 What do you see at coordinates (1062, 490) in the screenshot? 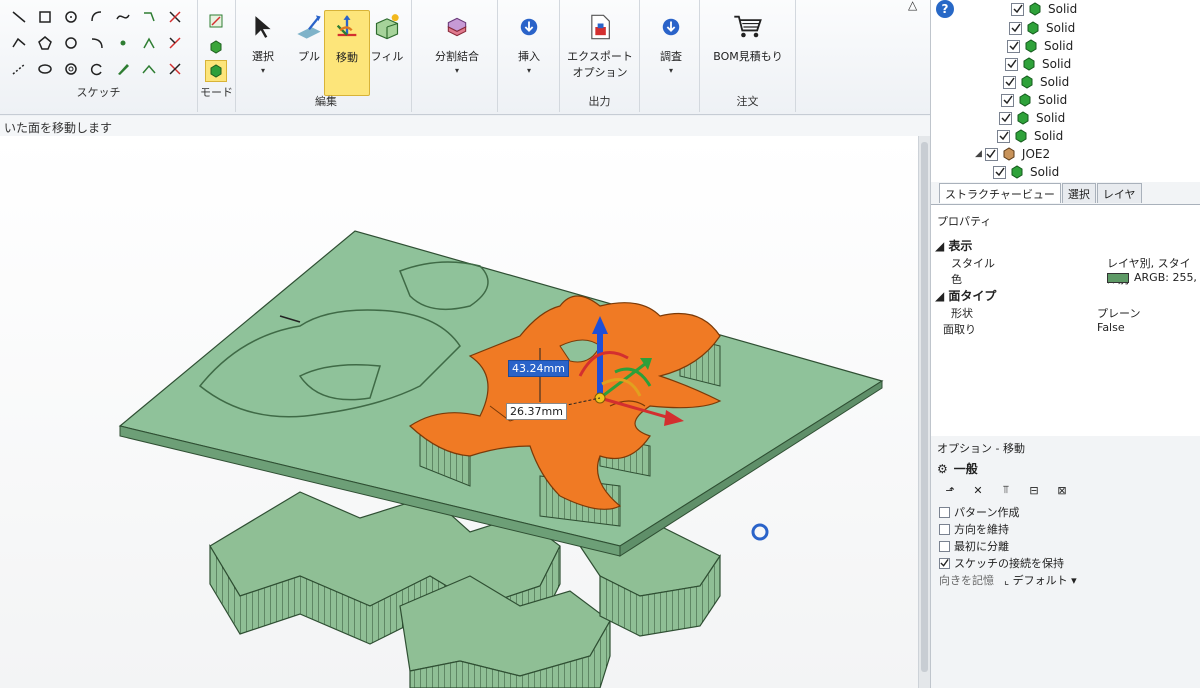
I see `measure-tool-icon: ⊠` at bounding box center [1062, 490].